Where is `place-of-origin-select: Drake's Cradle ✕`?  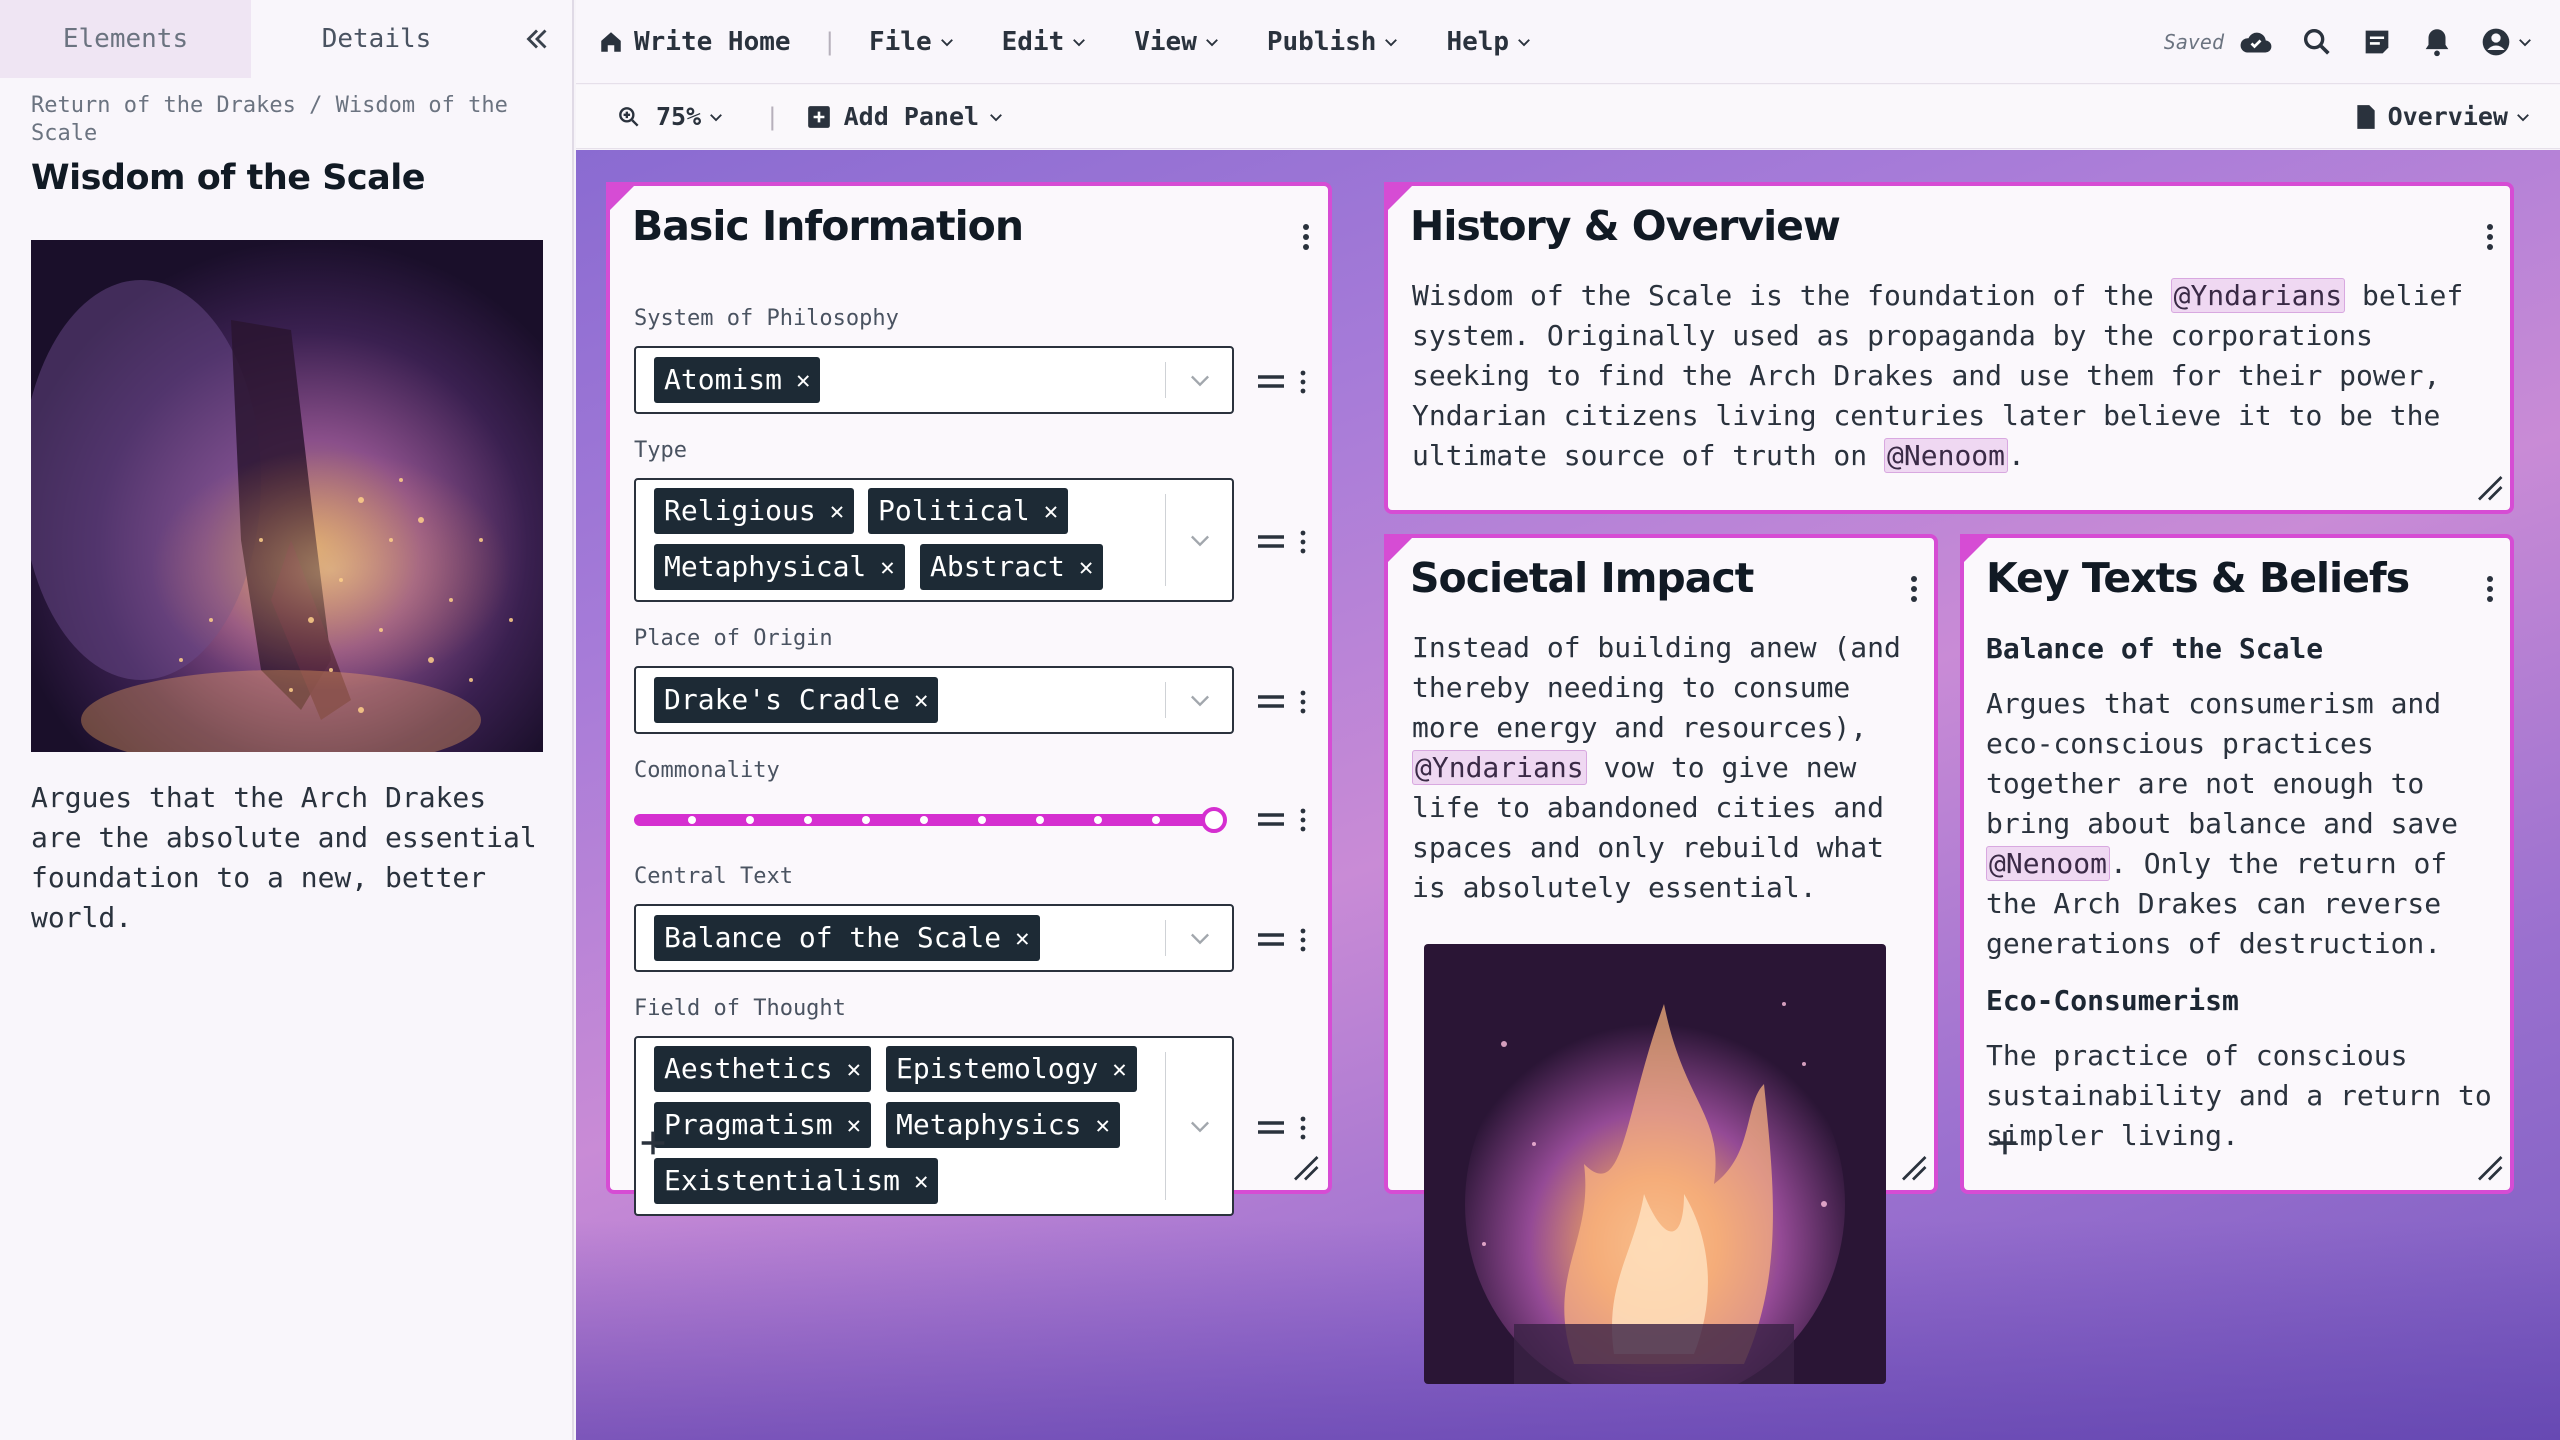
place-of-origin-select: Drake's Cradle ✕ is located at coordinates (934, 700).